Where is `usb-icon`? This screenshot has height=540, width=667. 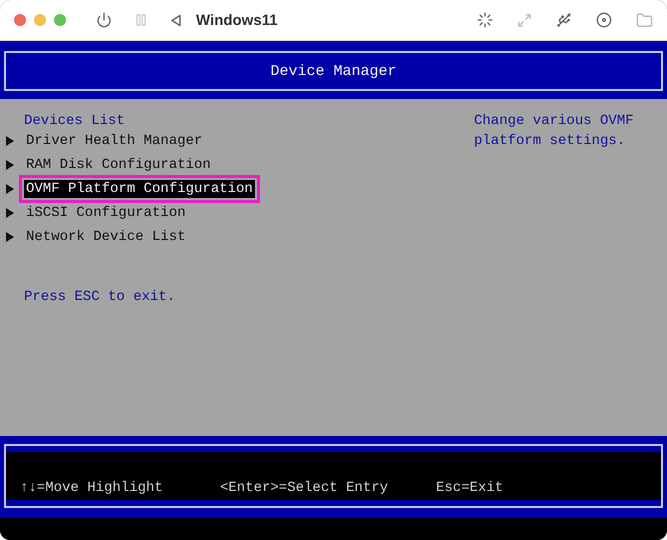 usb-icon is located at coordinates (564, 20).